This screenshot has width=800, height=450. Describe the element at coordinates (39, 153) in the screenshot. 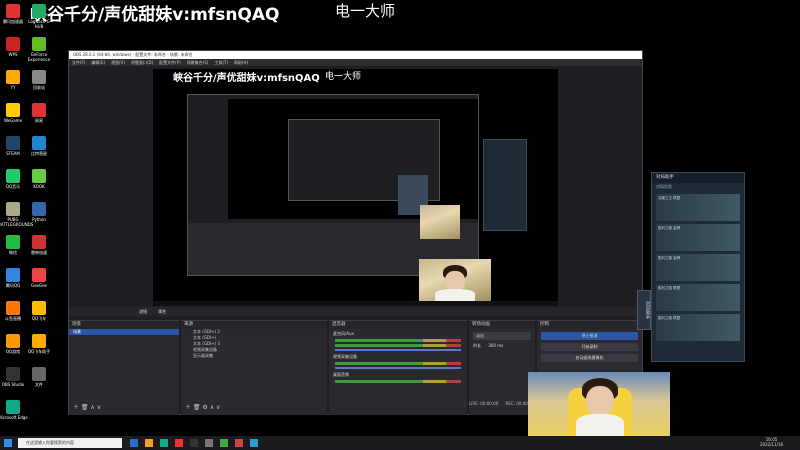

I see `desktop-icon-label: 比特彗星` at that location.